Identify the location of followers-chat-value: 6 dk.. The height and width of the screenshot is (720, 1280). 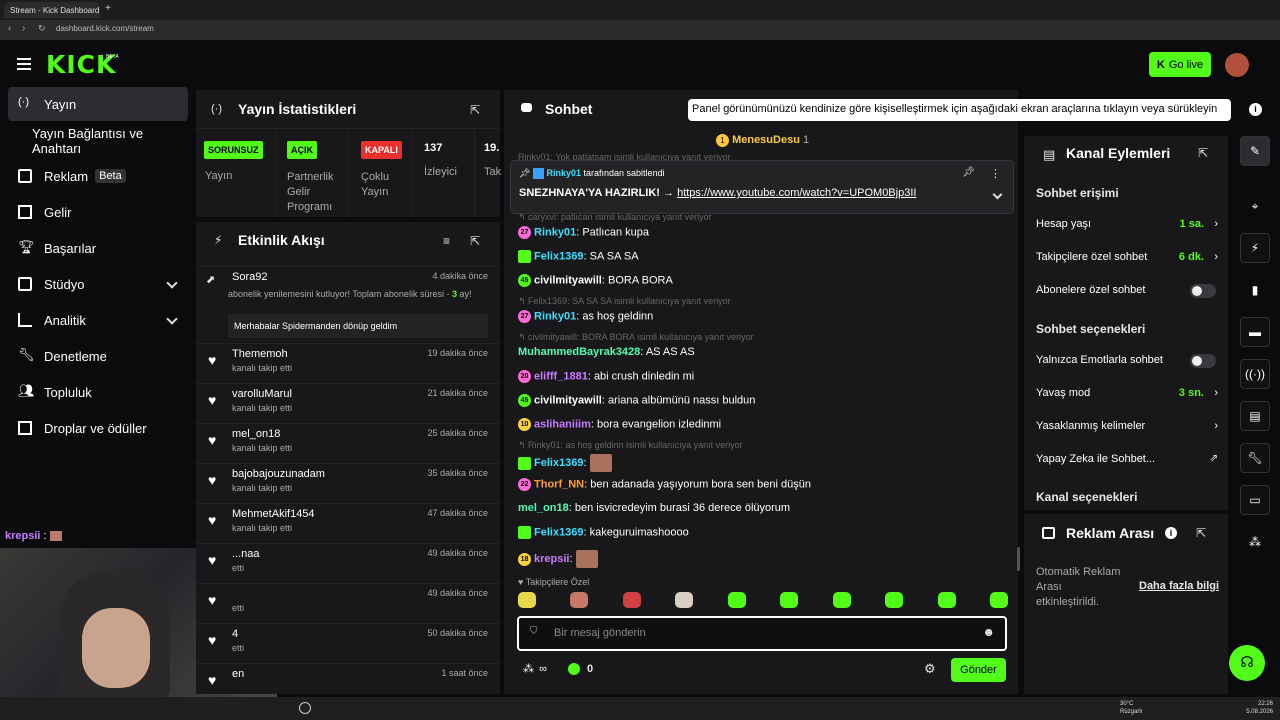
(1191, 257).